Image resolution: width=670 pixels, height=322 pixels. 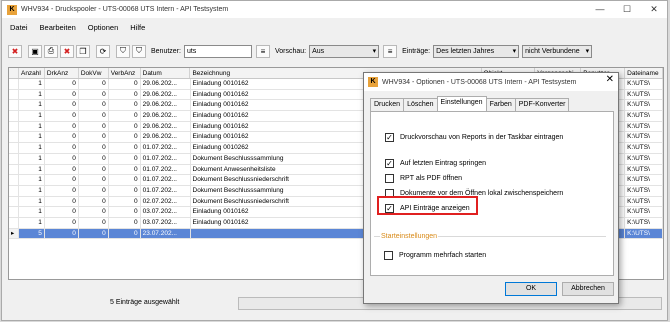 What do you see at coordinates (67, 51) in the screenshot?
I see `remove-icon: ✖` at bounding box center [67, 51].